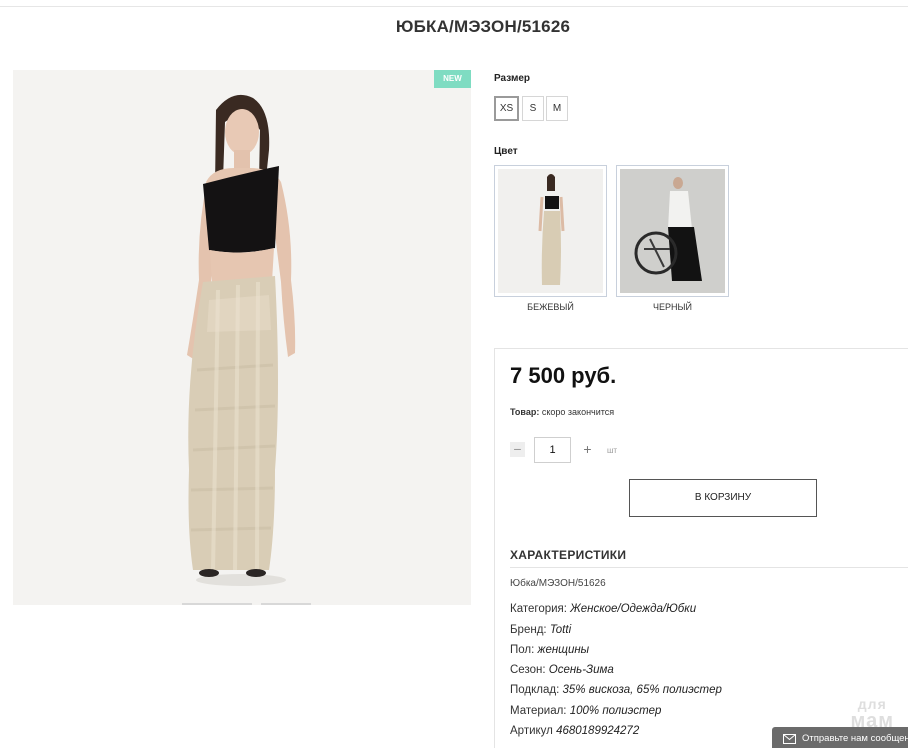 This screenshot has width=908, height=748. What do you see at coordinates (557, 108) in the screenshot?
I see `size-option-m: M` at bounding box center [557, 108].